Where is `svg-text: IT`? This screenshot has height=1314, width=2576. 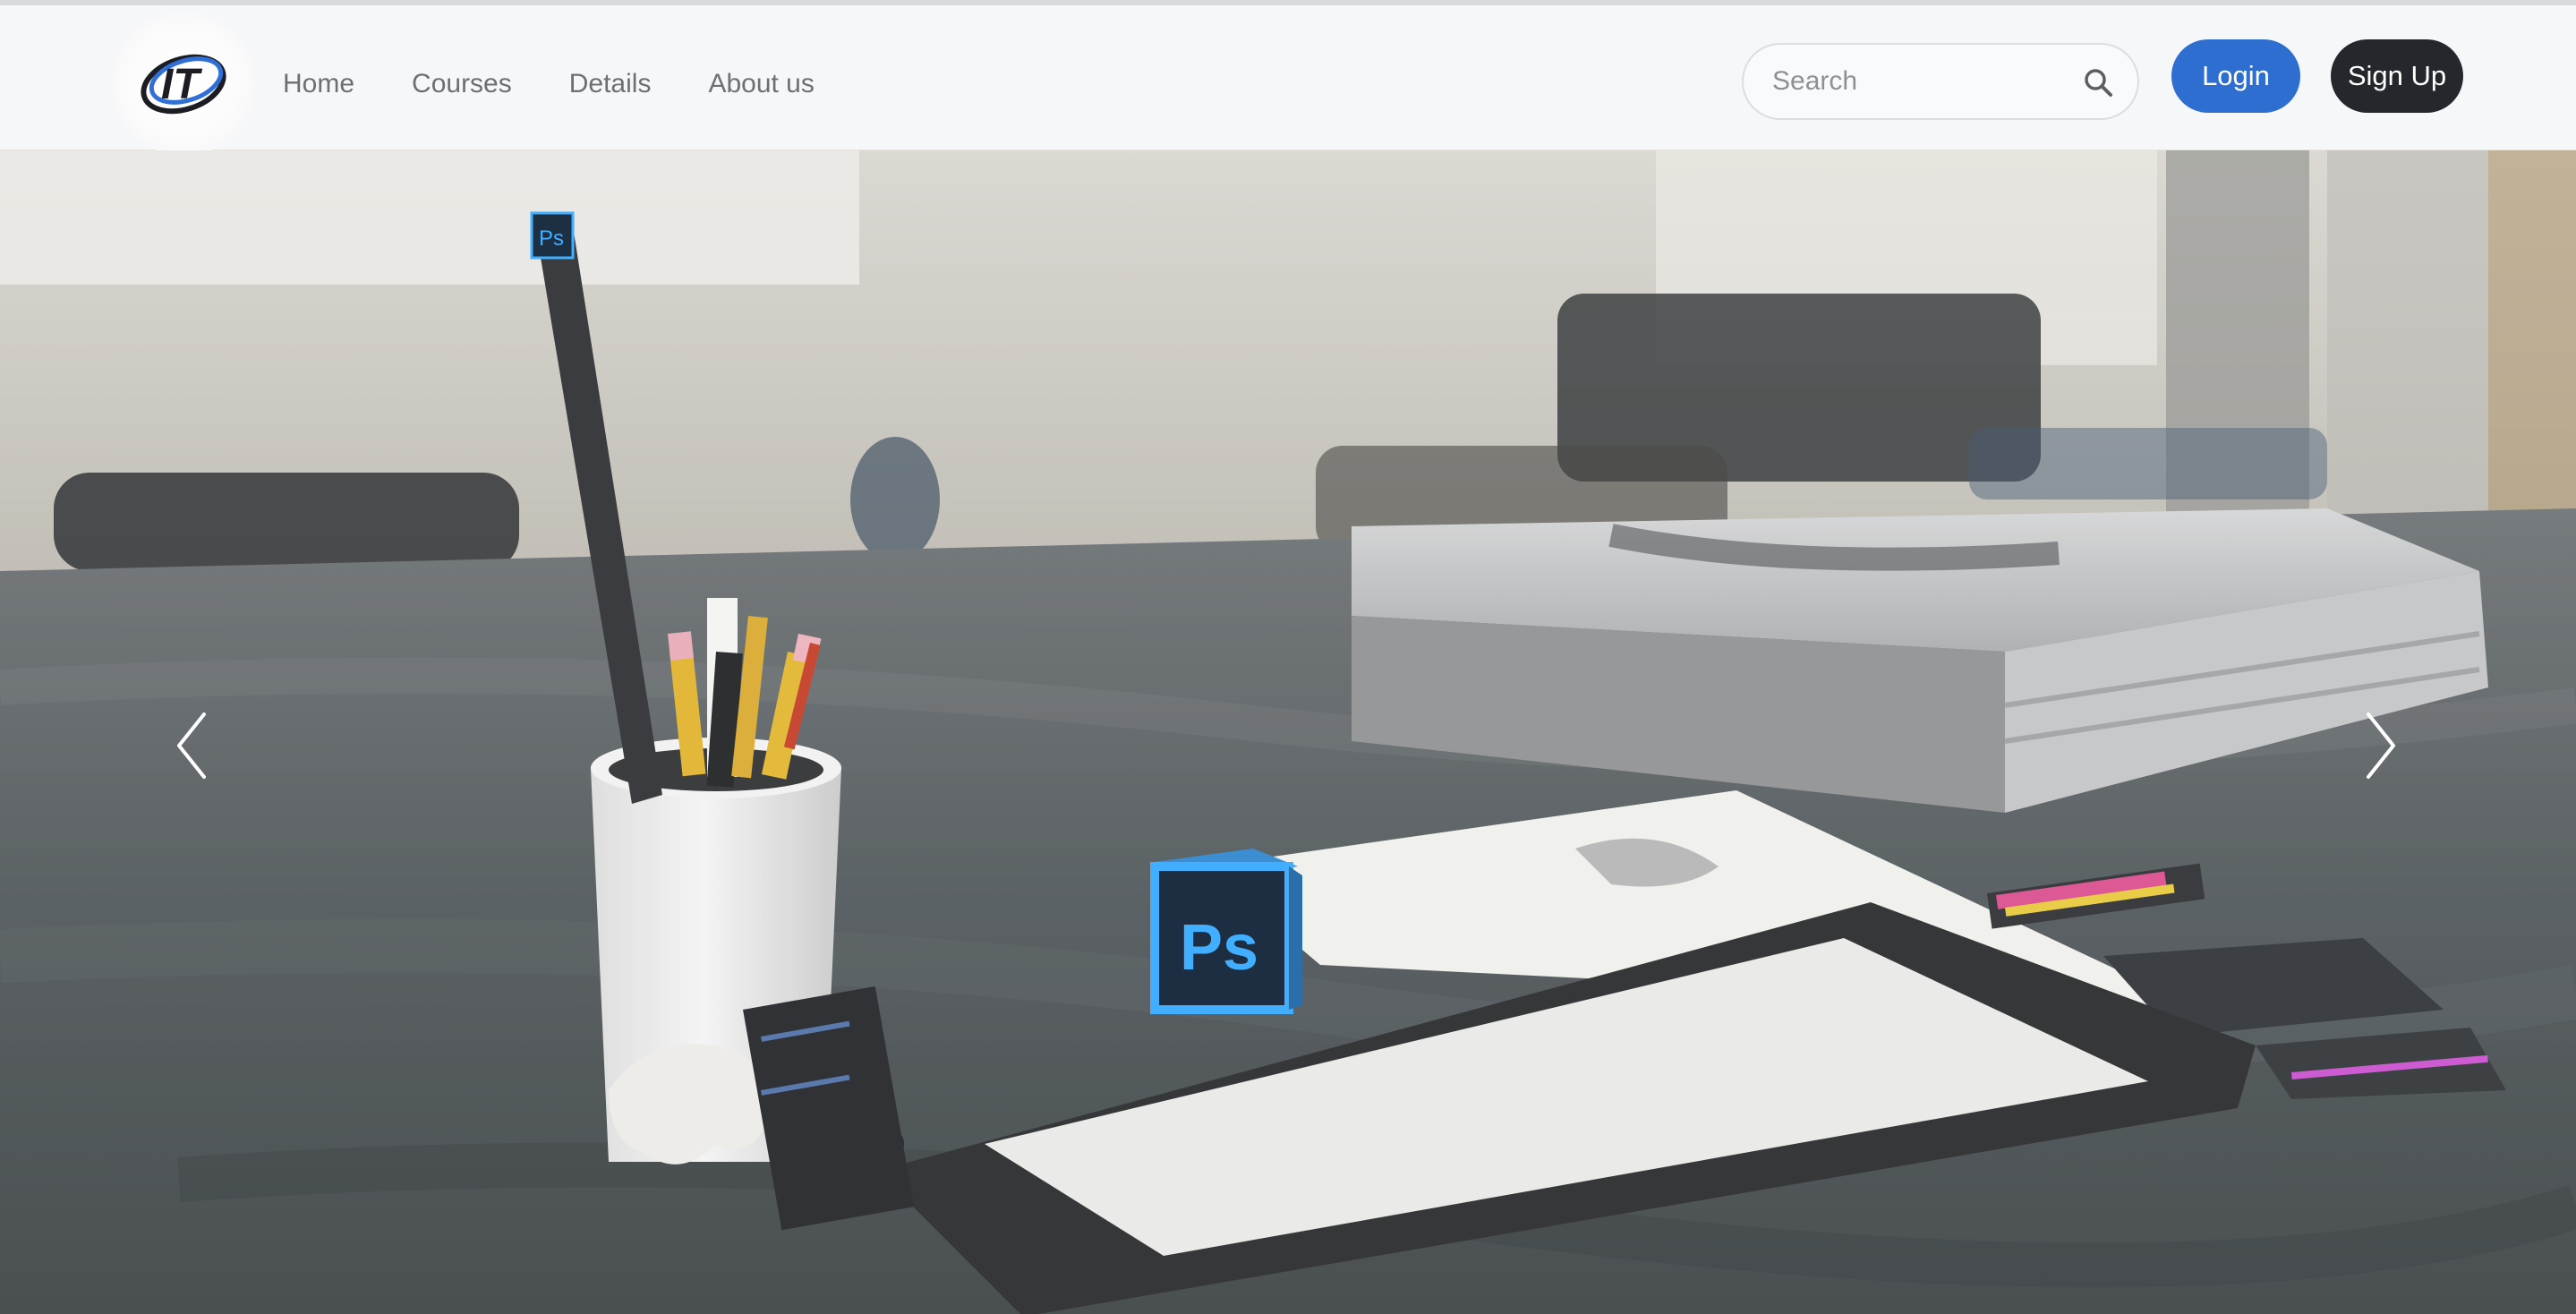 svg-text: IT is located at coordinates (181, 84).